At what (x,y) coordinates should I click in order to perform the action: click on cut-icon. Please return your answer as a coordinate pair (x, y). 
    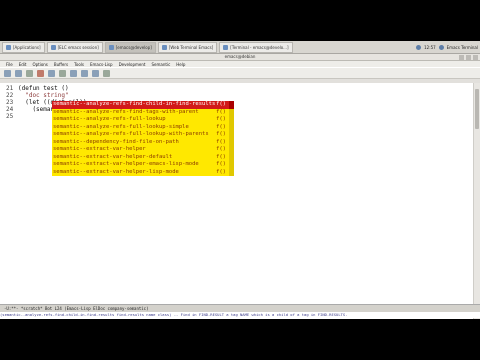
    Looking at the image, I should click on (73, 73).